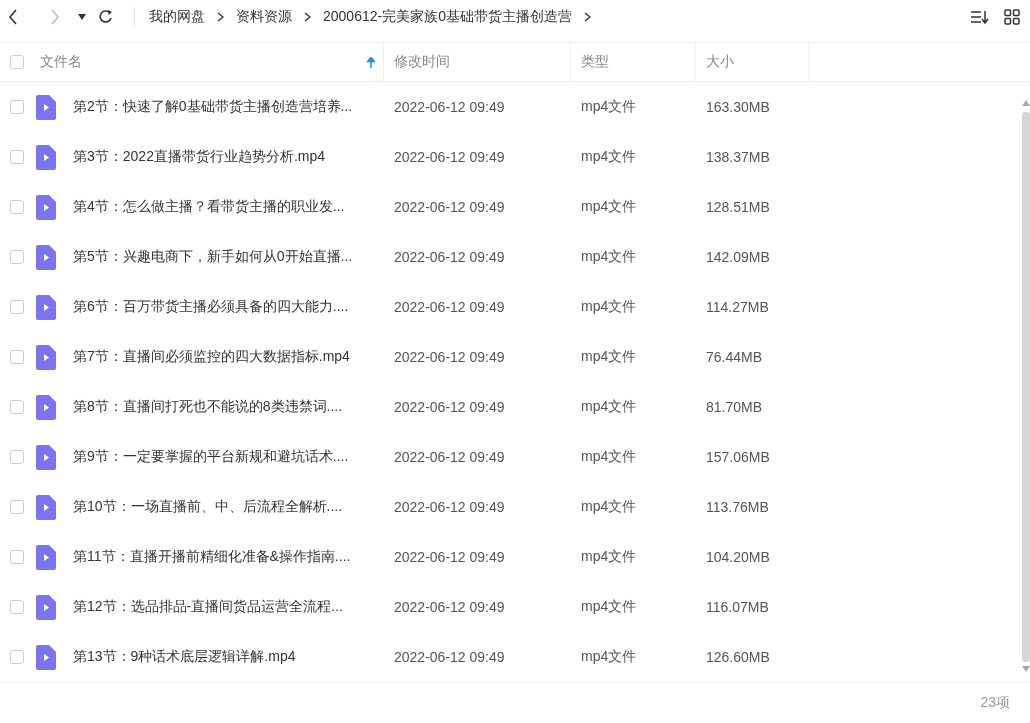 The height and width of the screenshot is (723, 1030). What do you see at coordinates (738, 257) in the screenshot?
I see `file-size: 142.09MB` at bounding box center [738, 257].